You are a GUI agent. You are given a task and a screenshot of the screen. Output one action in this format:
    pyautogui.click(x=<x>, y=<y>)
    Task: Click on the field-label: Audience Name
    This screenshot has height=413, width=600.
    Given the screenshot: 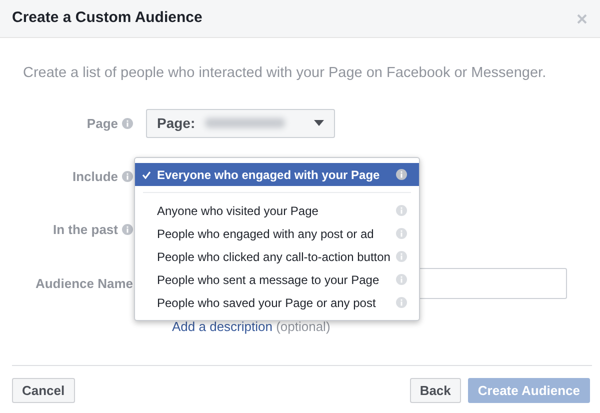 What is the action you would take?
    pyautogui.click(x=84, y=283)
    